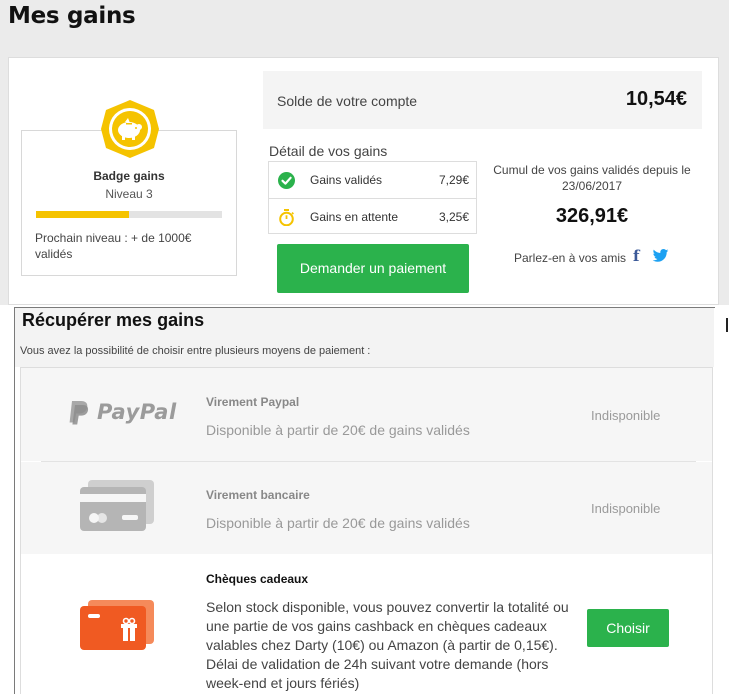 The height and width of the screenshot is (694, 729). I want to click on recup-title: Récupérer mes gains, so click(113, 320).